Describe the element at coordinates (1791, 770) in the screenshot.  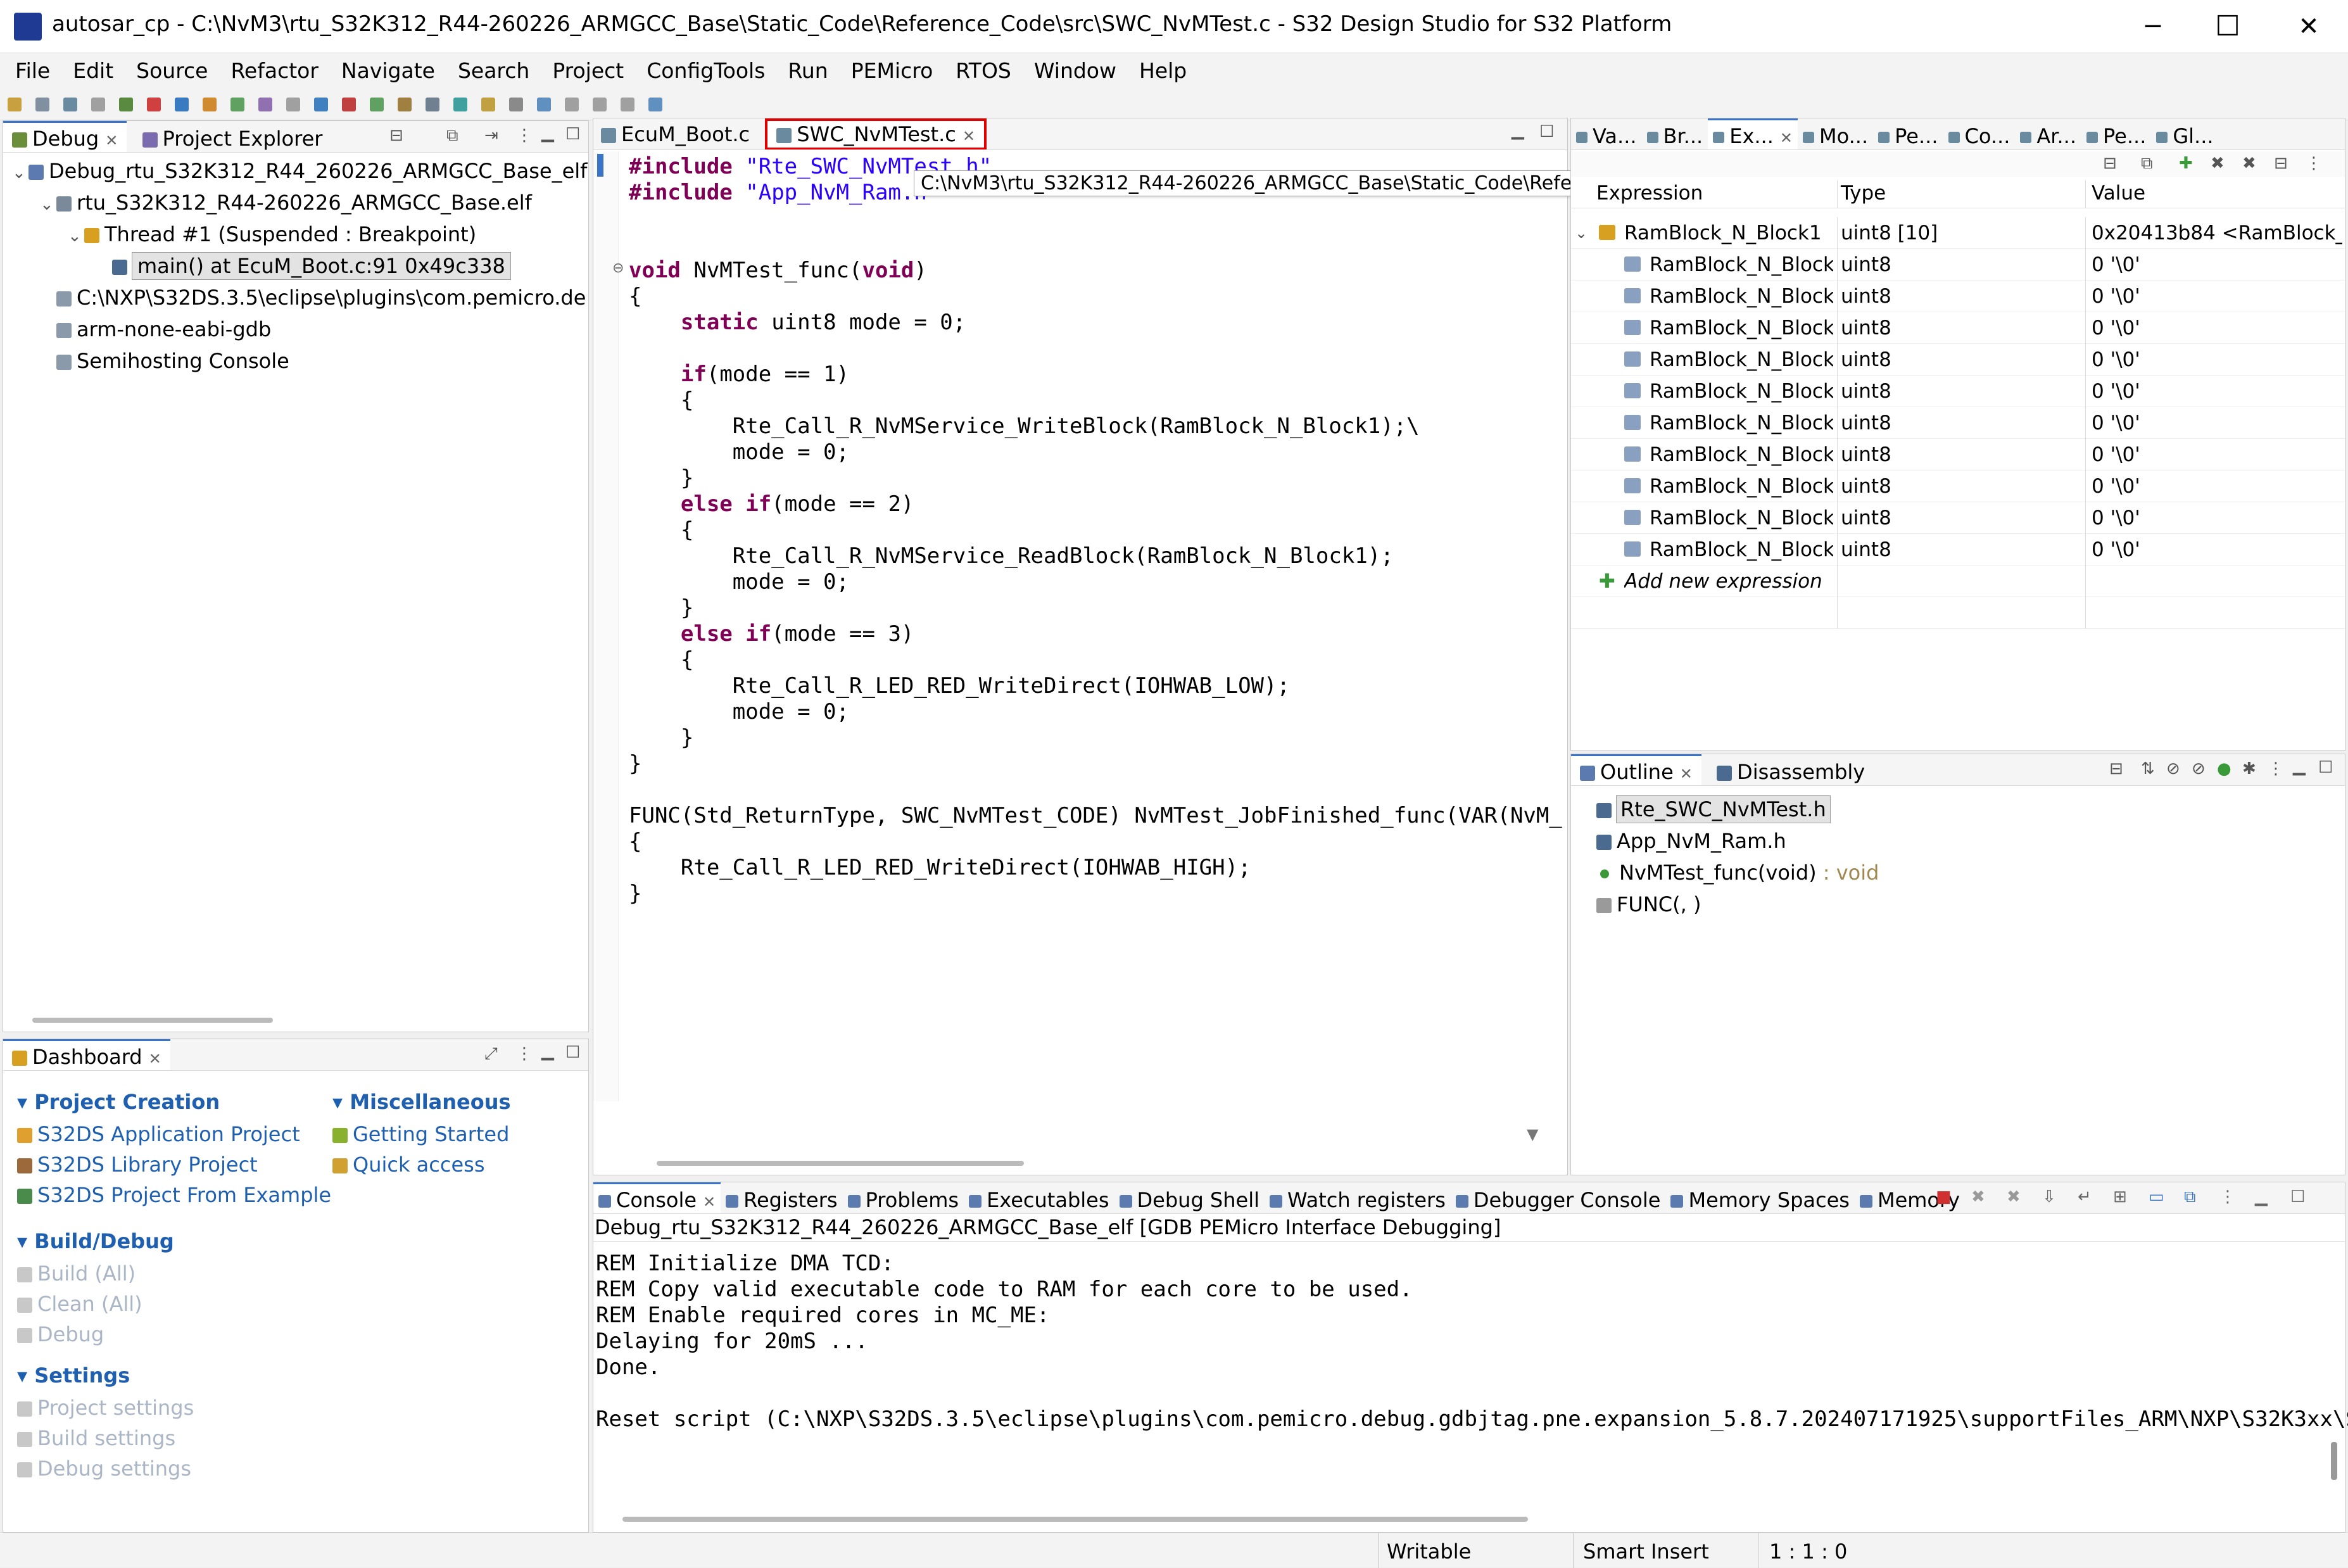
I see `tab-disassembly: Disassembly` at that location.